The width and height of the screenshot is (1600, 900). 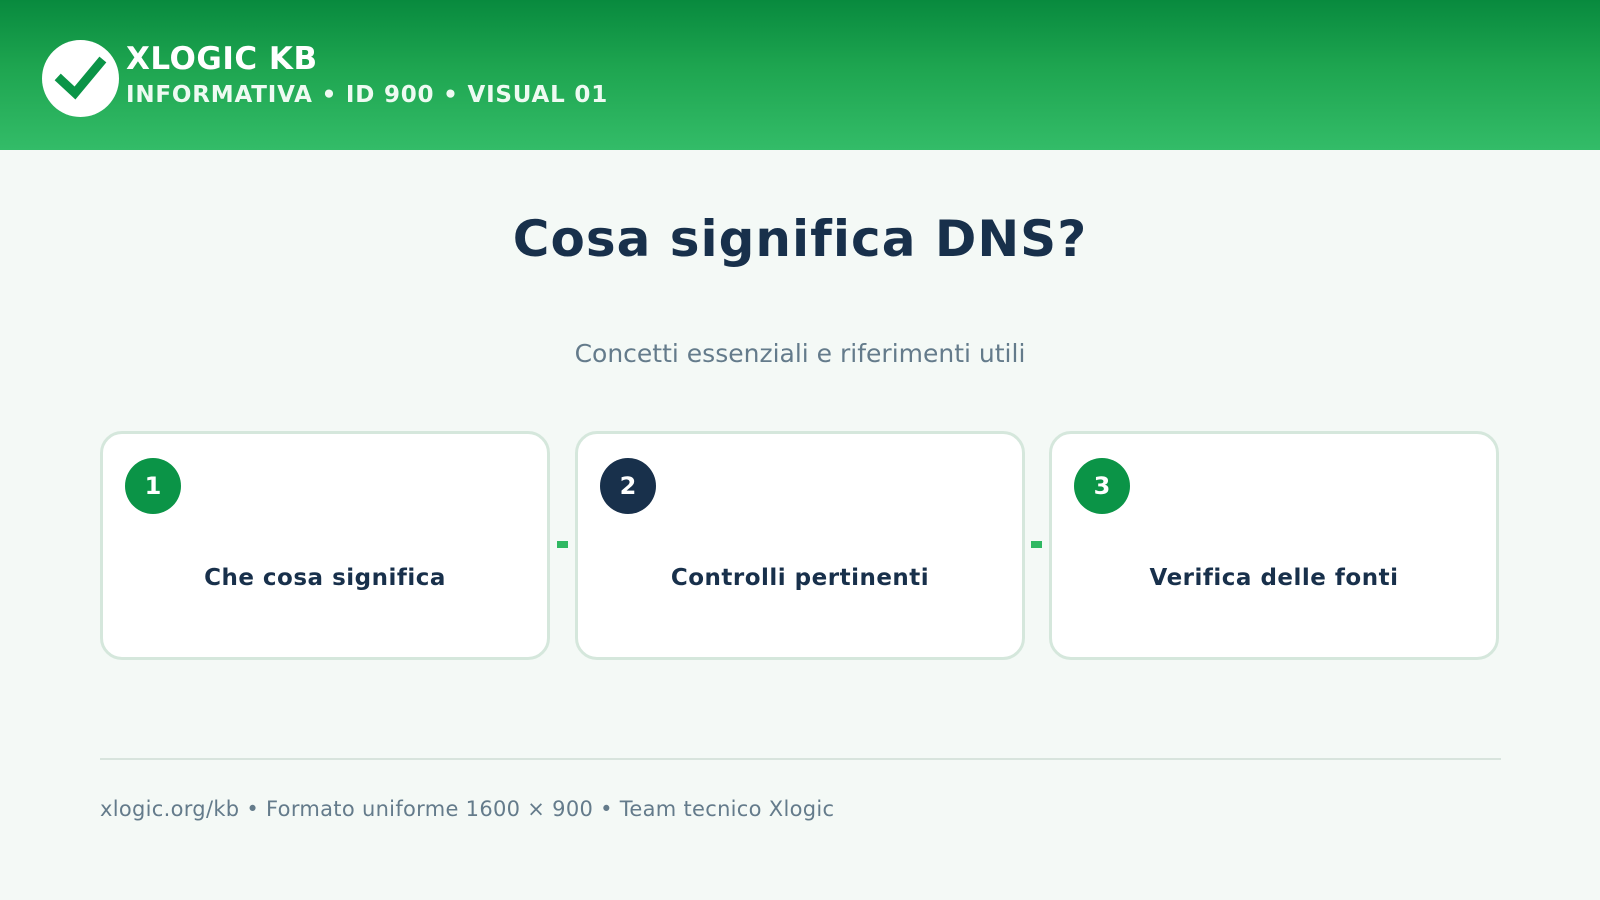 I want to click on footer-divider, so click(x=800, y=759).